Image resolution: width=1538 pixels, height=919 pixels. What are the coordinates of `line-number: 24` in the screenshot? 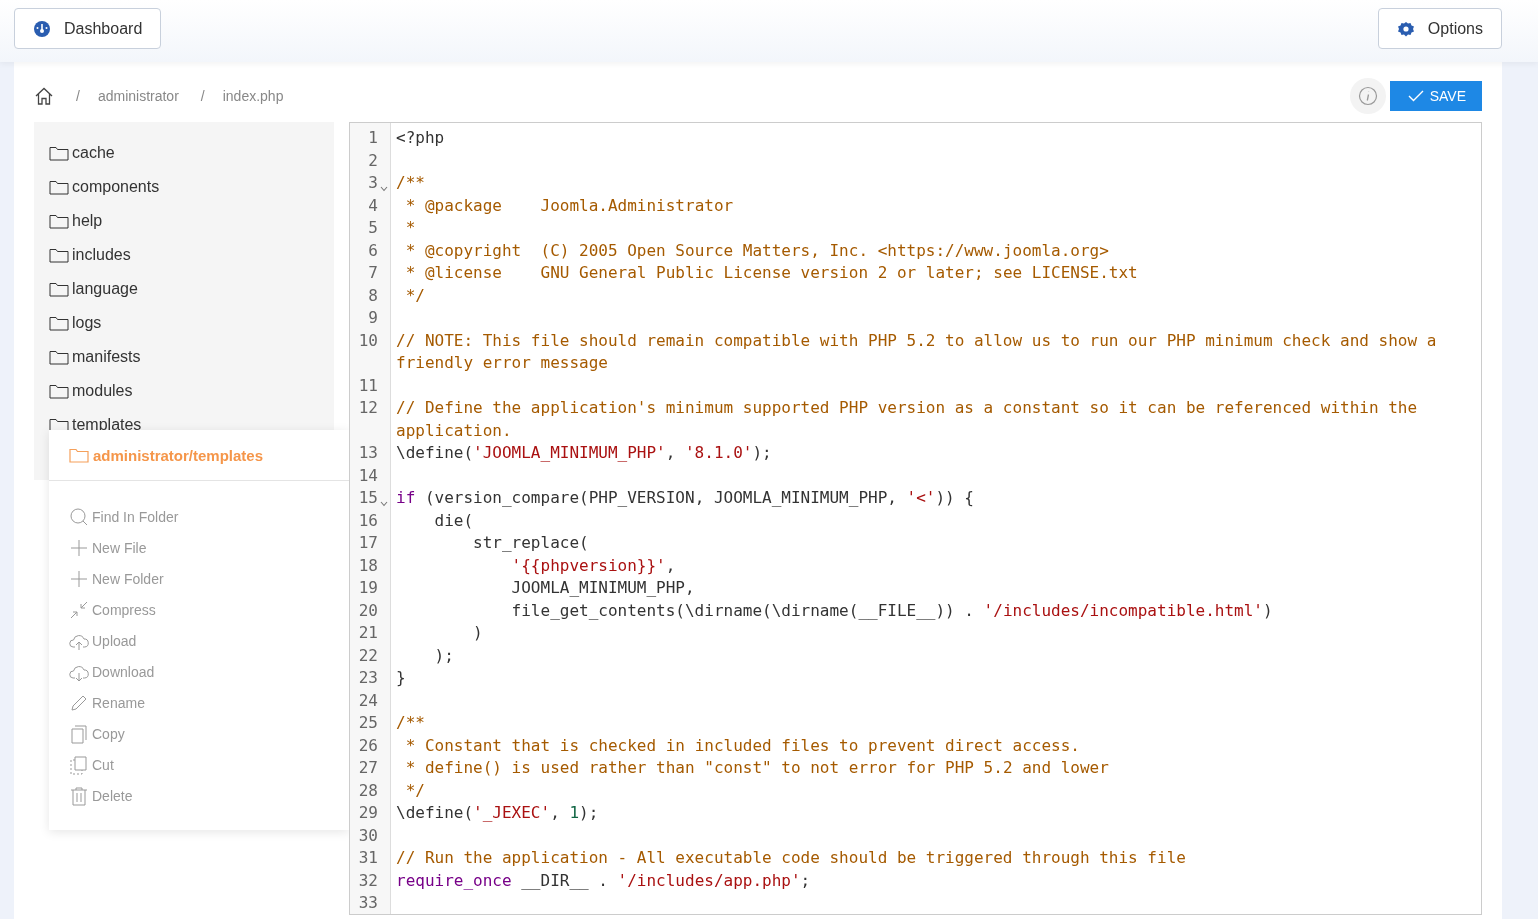 It's located at (368, 700).